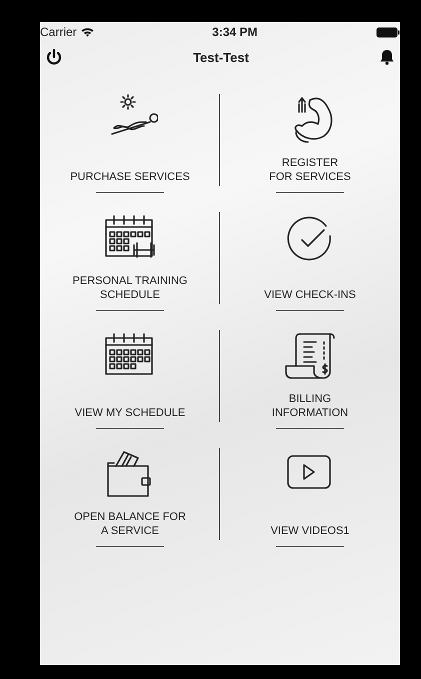  What do you see at coordinates (310, 406) in the screenshot?
I see `tile-button: BILLING INFORMATION` at bounding box center [310, 406].